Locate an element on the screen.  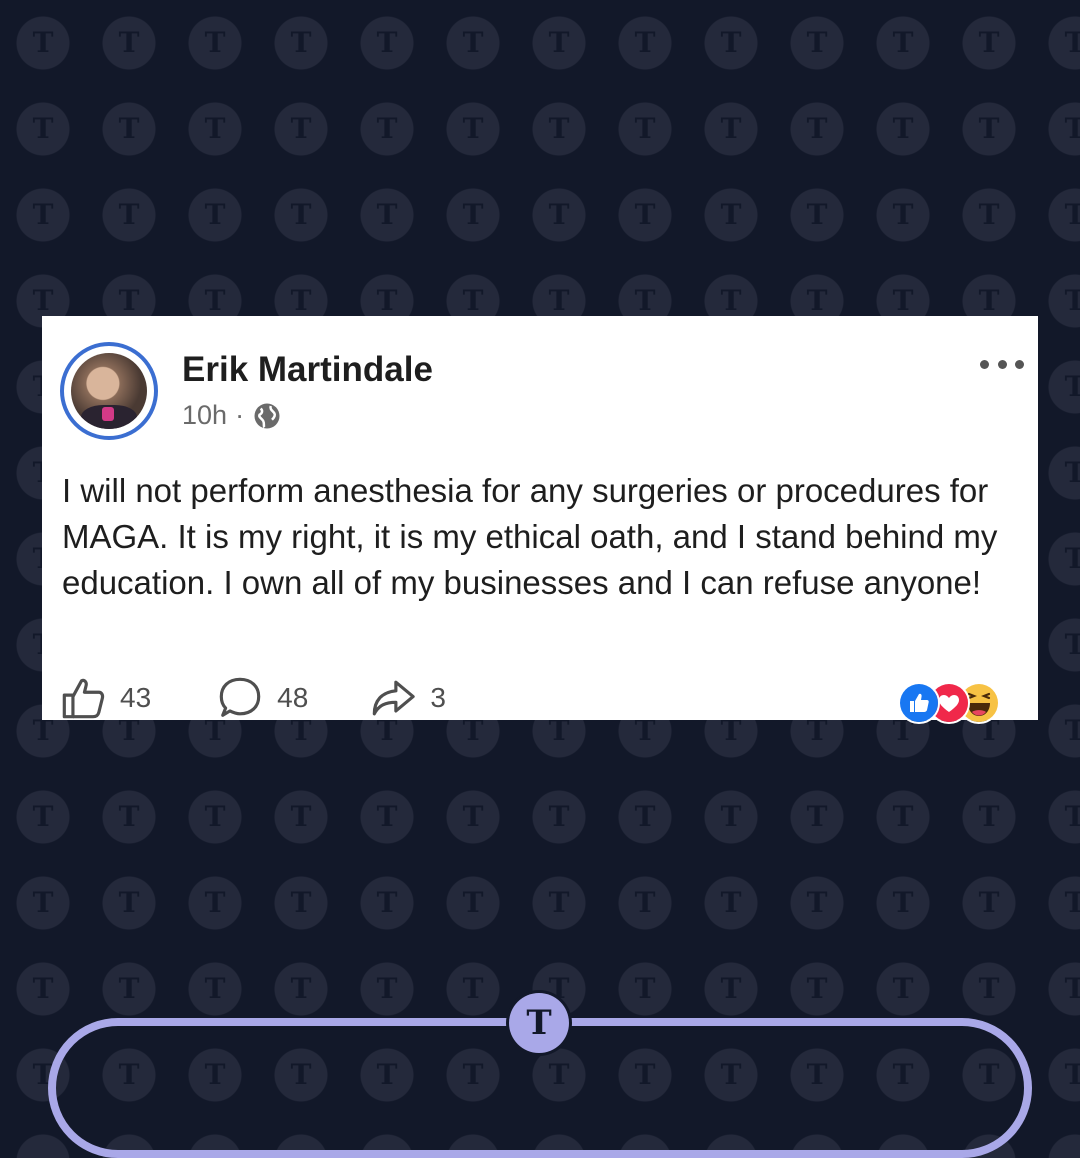
comment-icon is located at coordinates (240, 697).